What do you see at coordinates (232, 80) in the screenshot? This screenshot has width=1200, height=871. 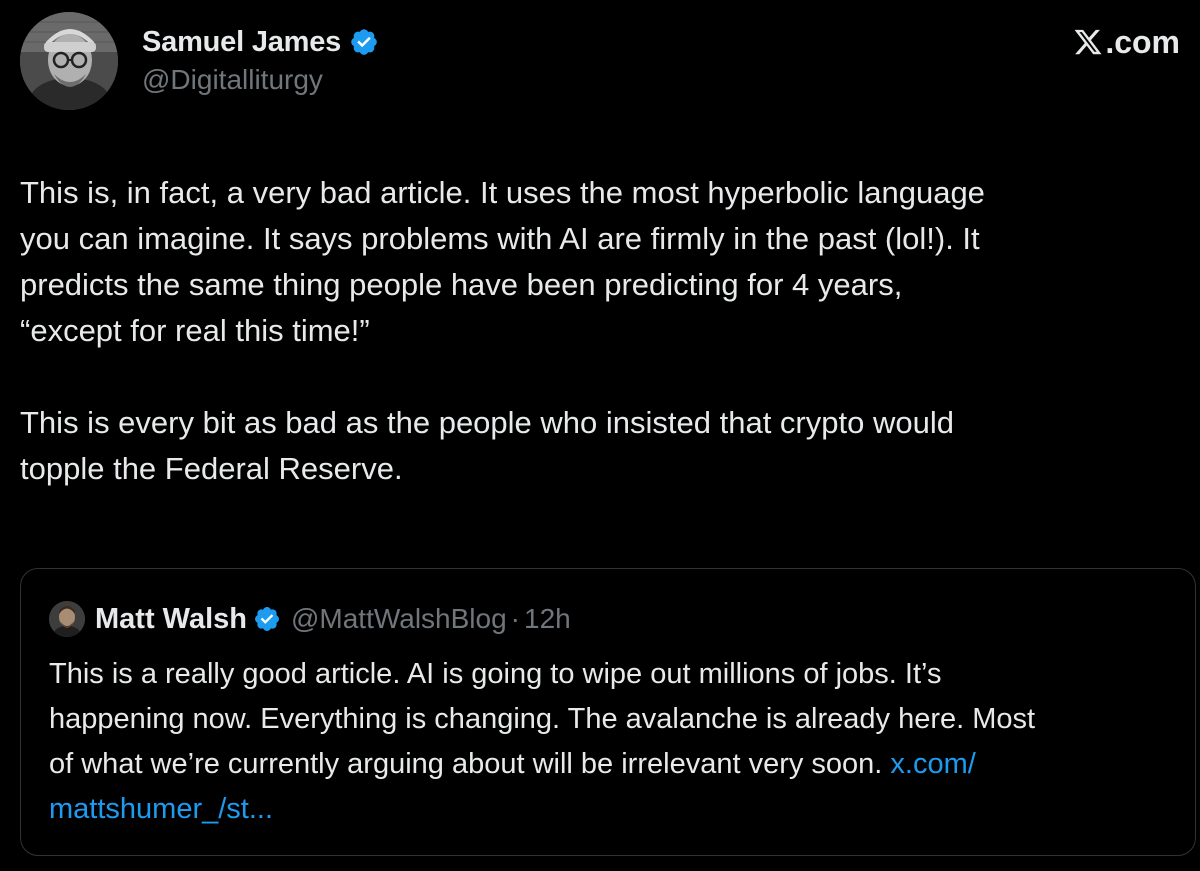 I see `author-handle: @Digitalliturgy` at bounding box center [232, 80].